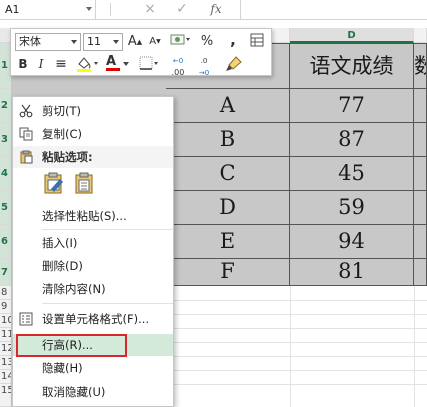  I want to click on format-cells-icon, so click(26, 319).